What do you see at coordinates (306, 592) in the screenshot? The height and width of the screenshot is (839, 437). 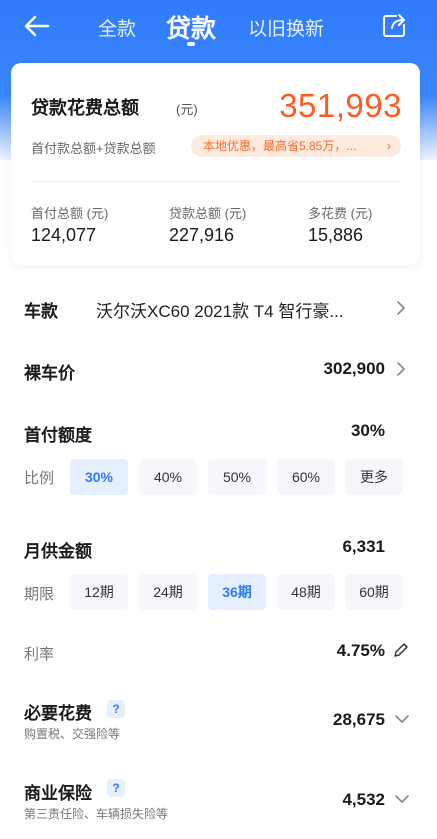 I see `term-option-48: 48期` at bounding box center [306, 592].